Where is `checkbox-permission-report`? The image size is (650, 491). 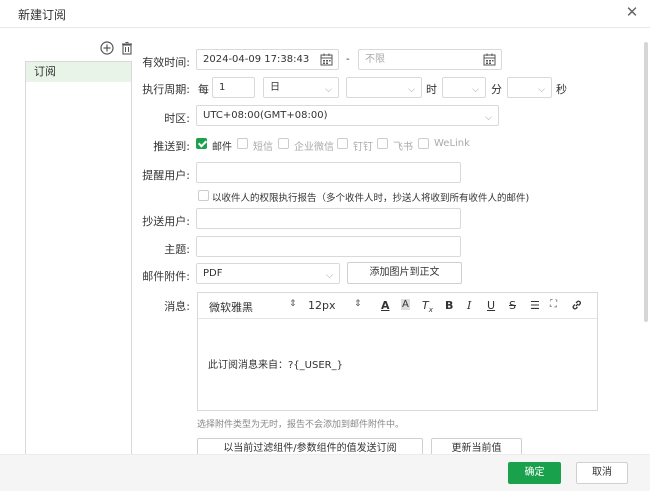 checkbox-permission-report is located at coordinates (203, 195).